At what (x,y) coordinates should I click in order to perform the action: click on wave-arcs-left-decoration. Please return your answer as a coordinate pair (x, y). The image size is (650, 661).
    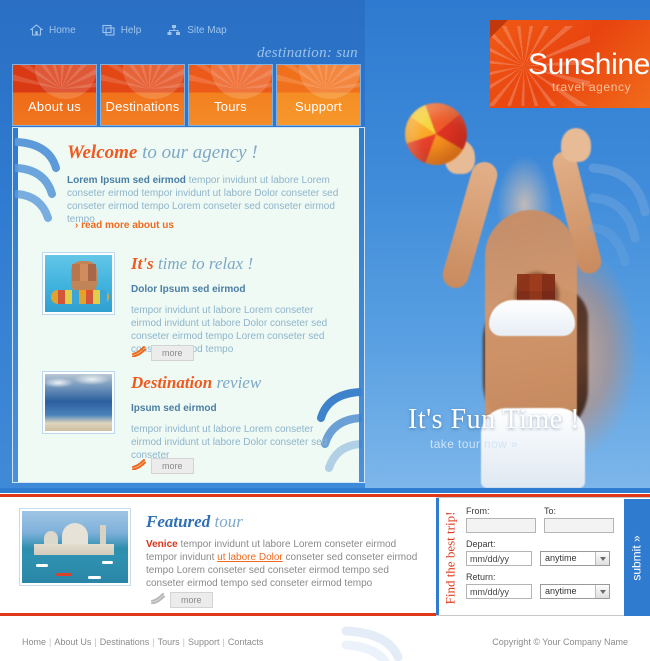
    Looking at the image, I should click on (37, 180).